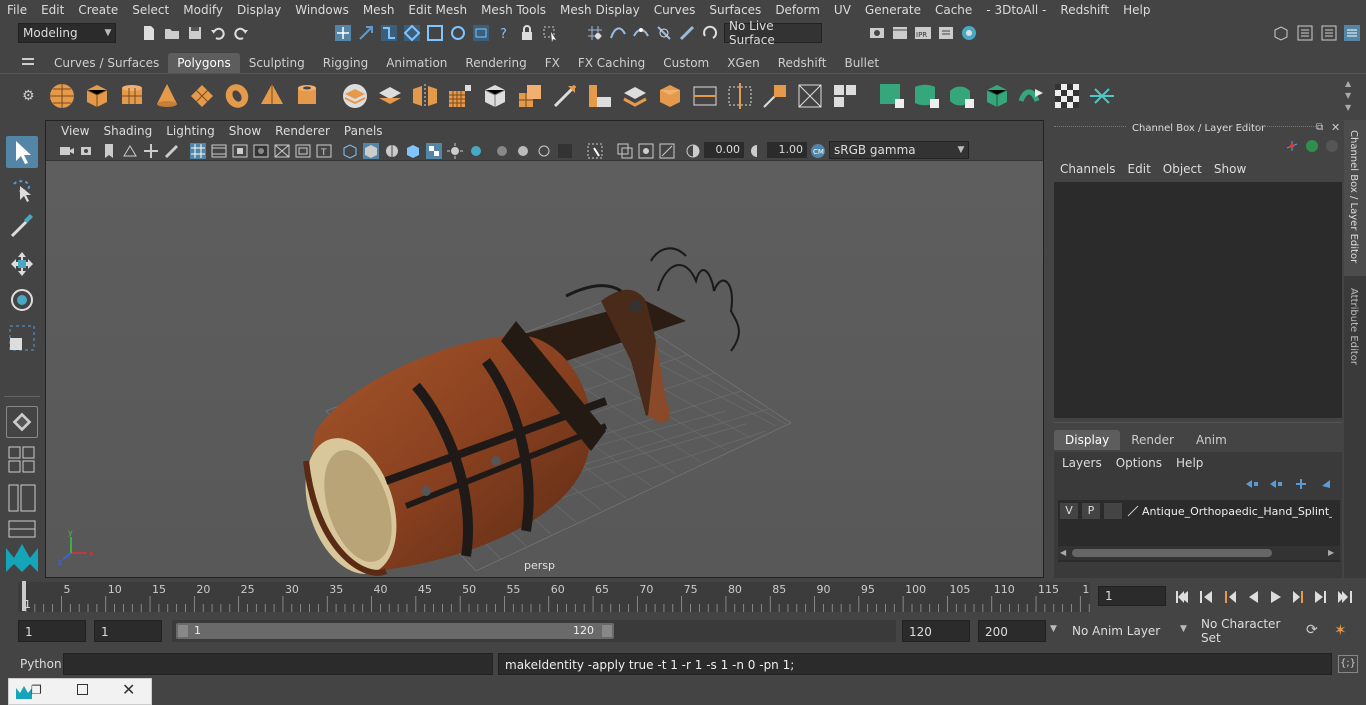  I want to click on fill-hole-icon, so click(670, 96).